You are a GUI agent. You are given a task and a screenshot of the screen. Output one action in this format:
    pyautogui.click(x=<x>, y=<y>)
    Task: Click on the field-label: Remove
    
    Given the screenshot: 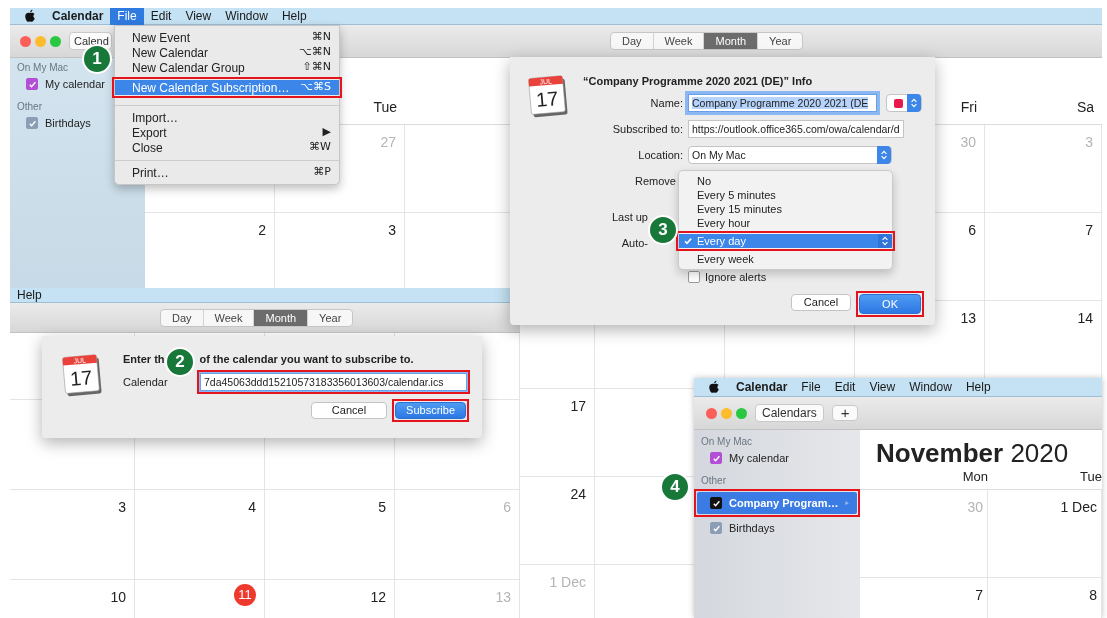 What is the action you would take?
    pyautogui.click(x=655, y=181)
    